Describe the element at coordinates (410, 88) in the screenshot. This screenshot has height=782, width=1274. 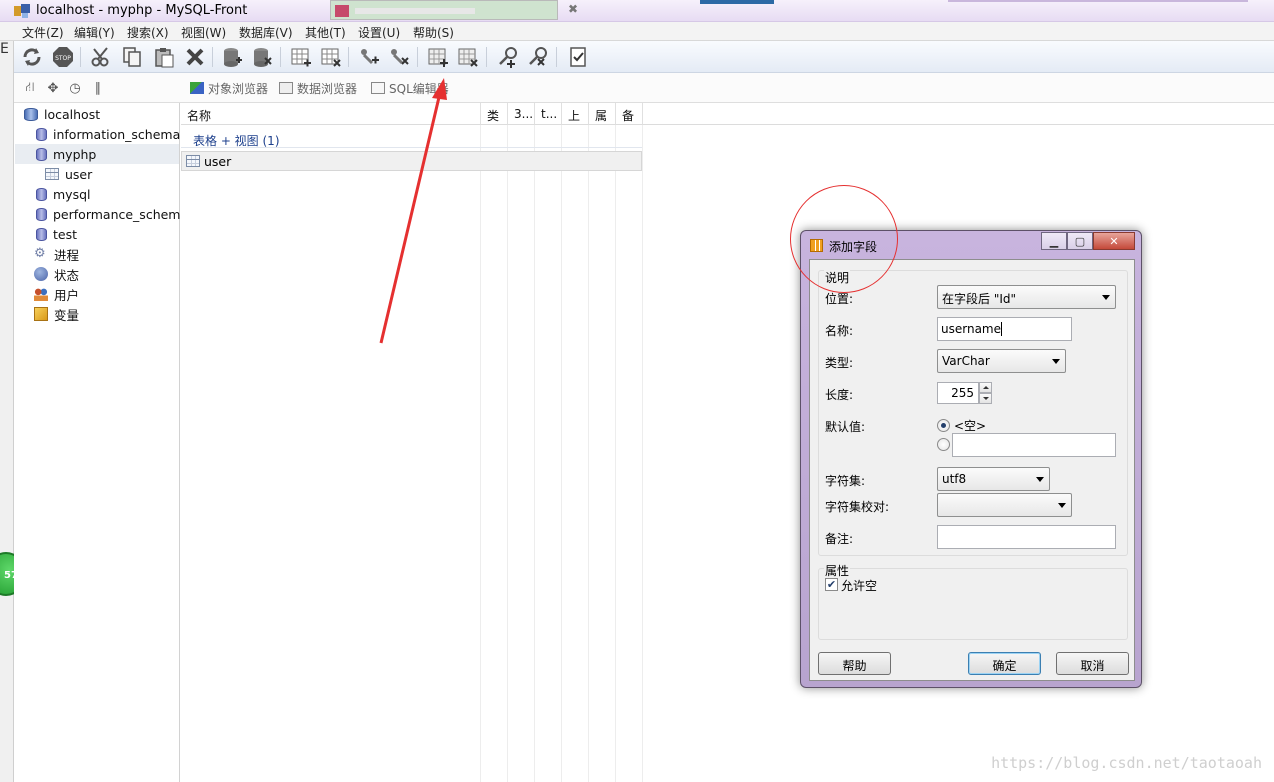
I see `tab-sql-editor: SQL编辑器` at that location.